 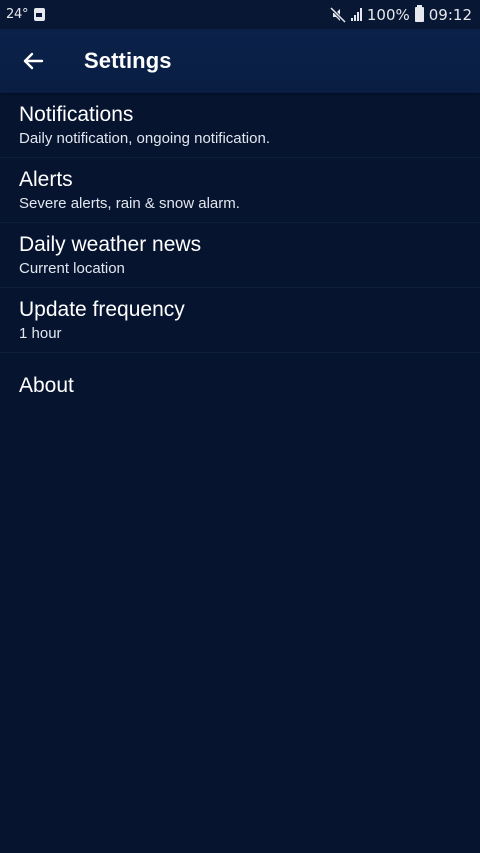 I want to click on settings-item-alerts: Alerts Severe alerts, rain & snow alarm., so click(x=240, y=190).